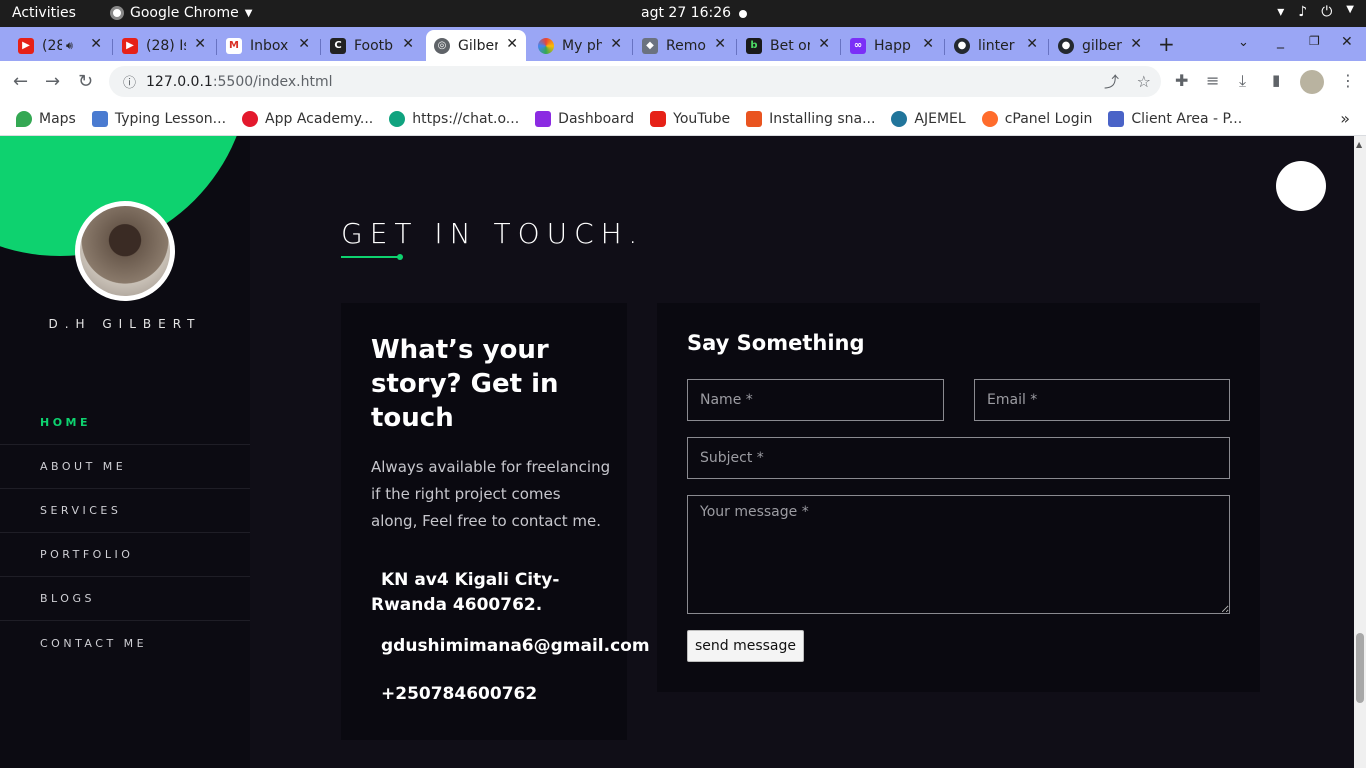 The image size is (1366, 768). Describe the element at coordinates (1243, 42) in the screenshot. I see `tab-search-icon: ⌄` at that location.